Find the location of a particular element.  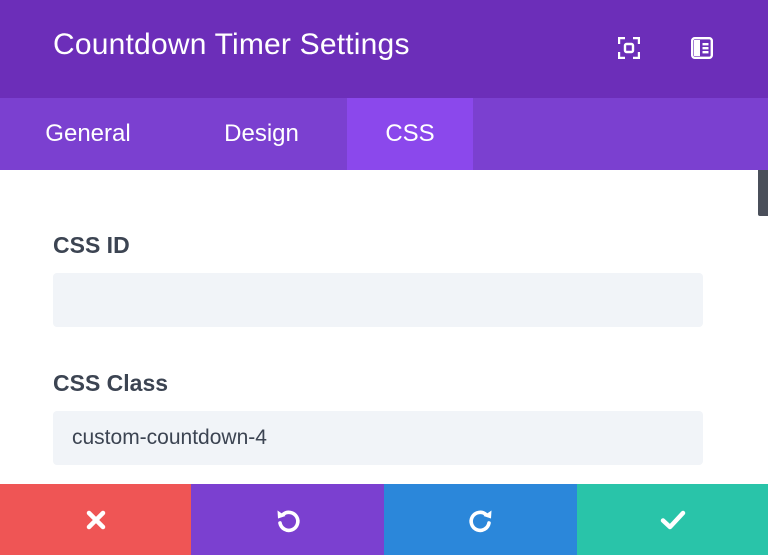

css-id-label: CSS ID is located at coordinates (91, 245).